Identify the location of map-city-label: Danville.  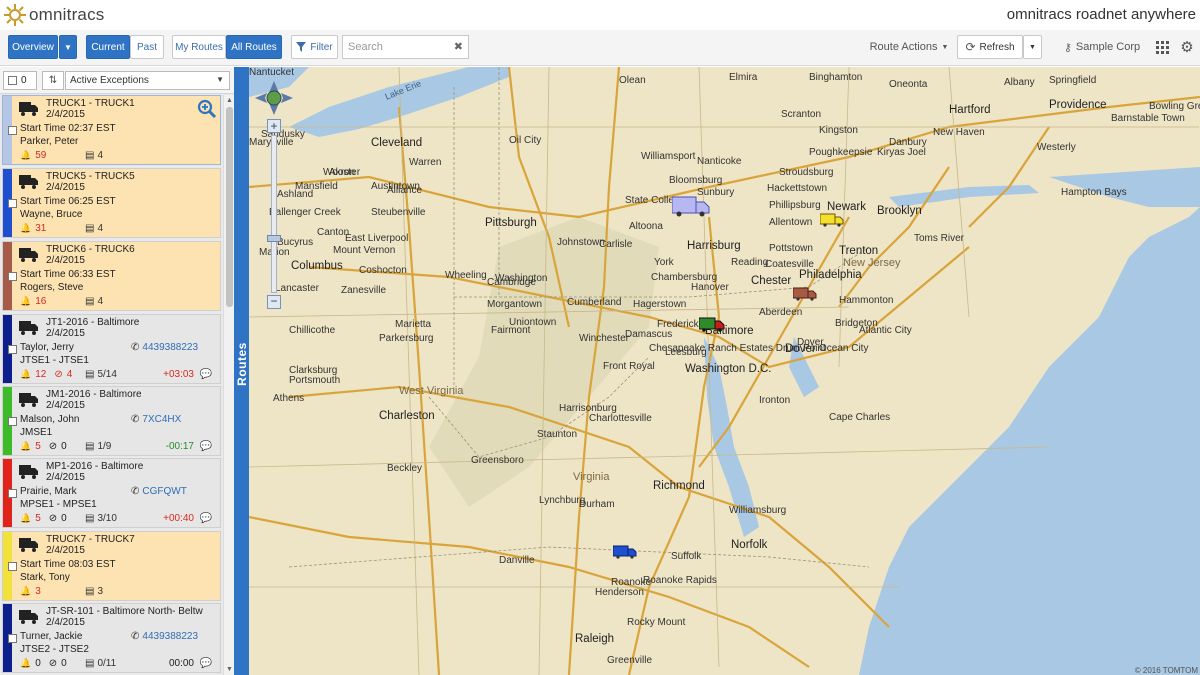
(517, 560).